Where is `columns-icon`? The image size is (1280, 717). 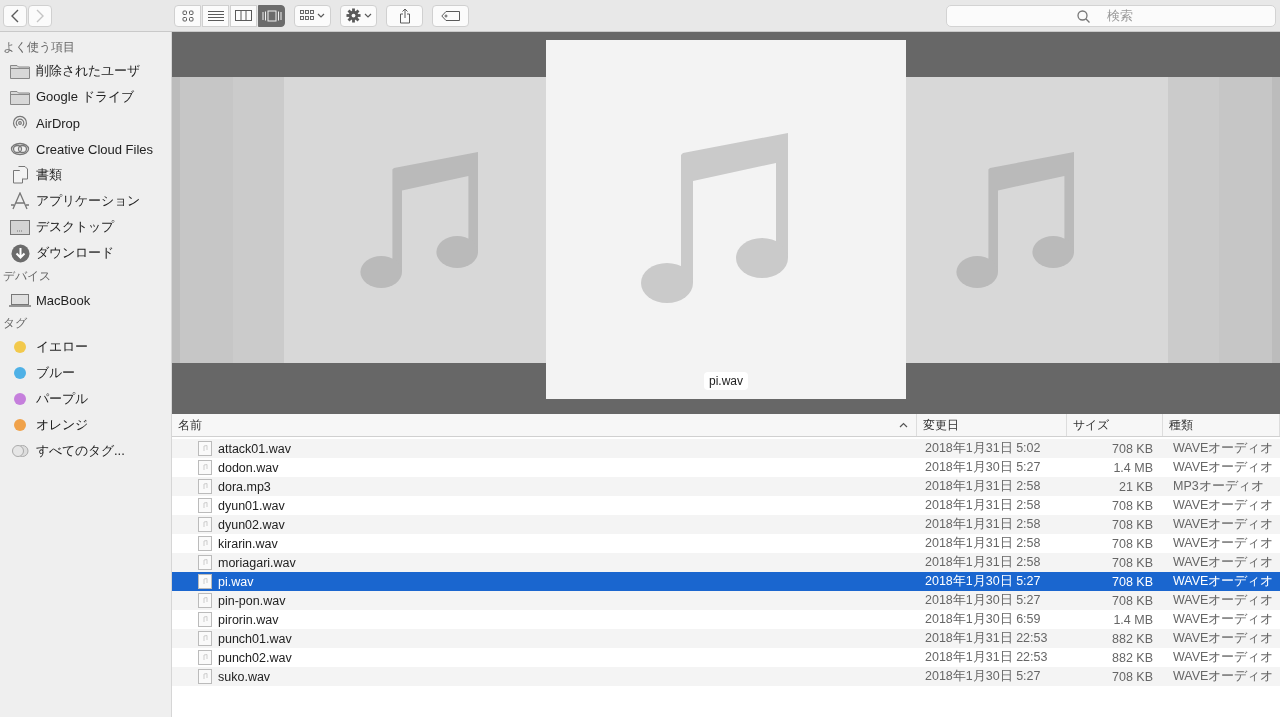 columns-icon is located at coordinates (243, 15).